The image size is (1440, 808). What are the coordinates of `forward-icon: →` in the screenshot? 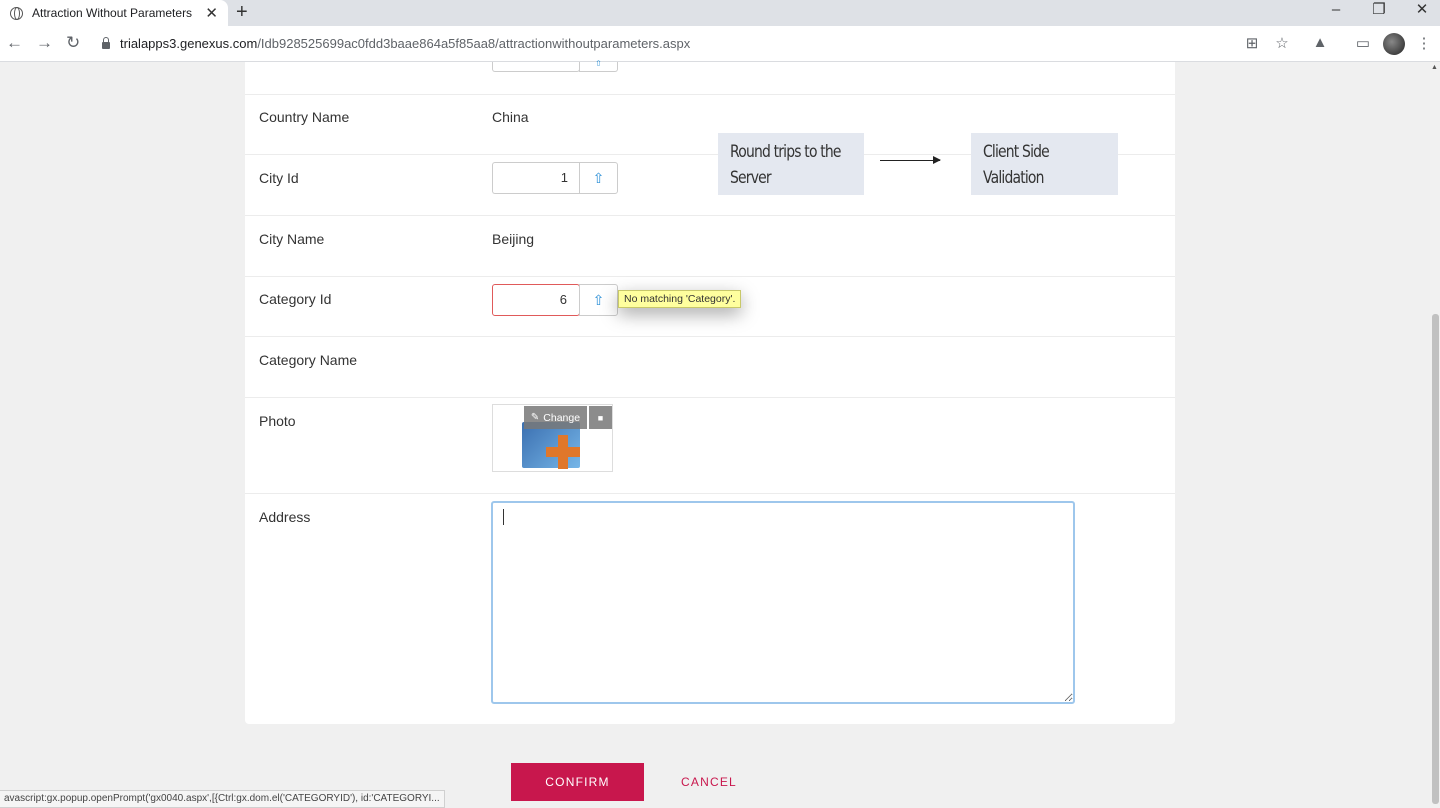 It's located at (44, 43).